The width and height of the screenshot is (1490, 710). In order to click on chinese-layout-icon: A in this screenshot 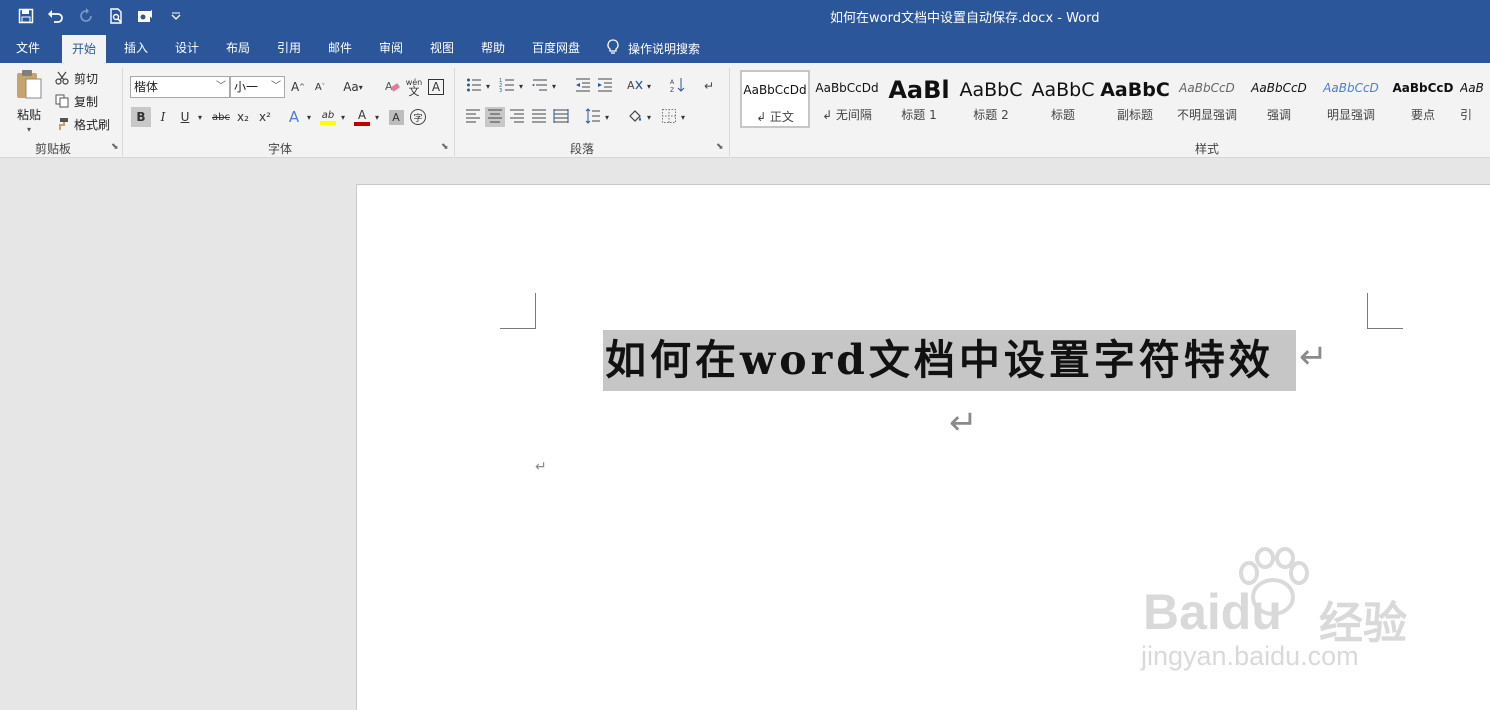, I will do `click(635, 86)`.